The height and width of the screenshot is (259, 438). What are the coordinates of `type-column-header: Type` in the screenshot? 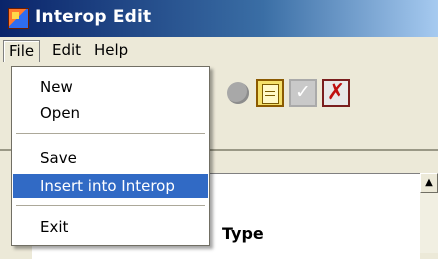 It's located at (243, 233).